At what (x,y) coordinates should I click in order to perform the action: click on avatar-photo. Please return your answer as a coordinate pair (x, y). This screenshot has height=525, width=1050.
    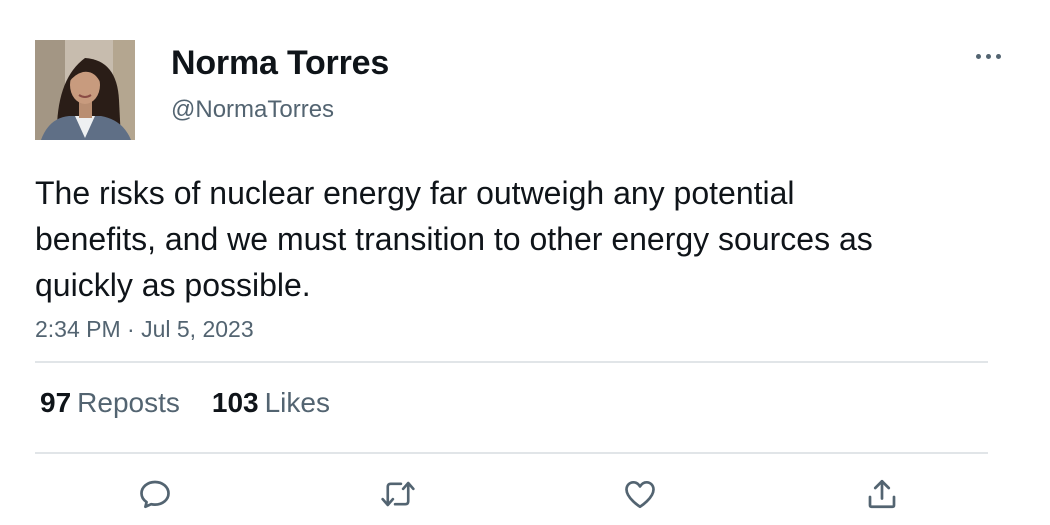
    Looking at the image, I should click on (85, 90).